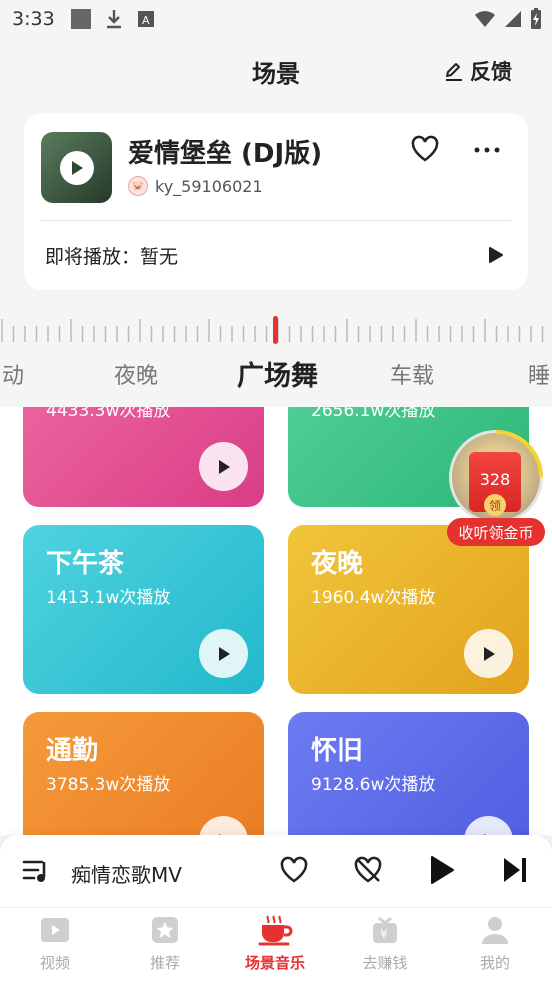 The height and width of the screenshot is (981, 552). What do you see at coordinates (485, 19) in the screenshot?
I see `wifi-icon` at bounding box center [485, 19].